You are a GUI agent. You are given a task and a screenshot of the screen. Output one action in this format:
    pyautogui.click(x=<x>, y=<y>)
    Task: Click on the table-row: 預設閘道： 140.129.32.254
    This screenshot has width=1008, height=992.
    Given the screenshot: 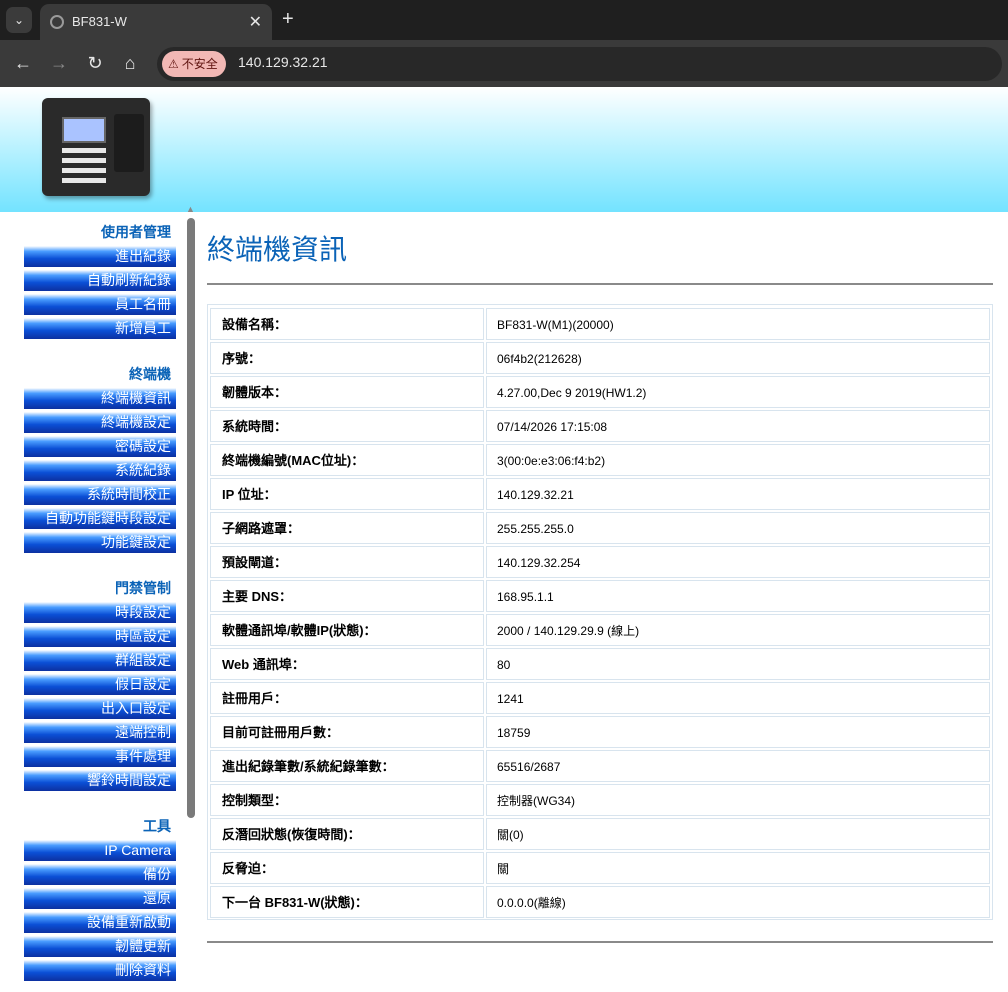 What is the action you would take?
    pyautogui.click(x=600, y=562)
    